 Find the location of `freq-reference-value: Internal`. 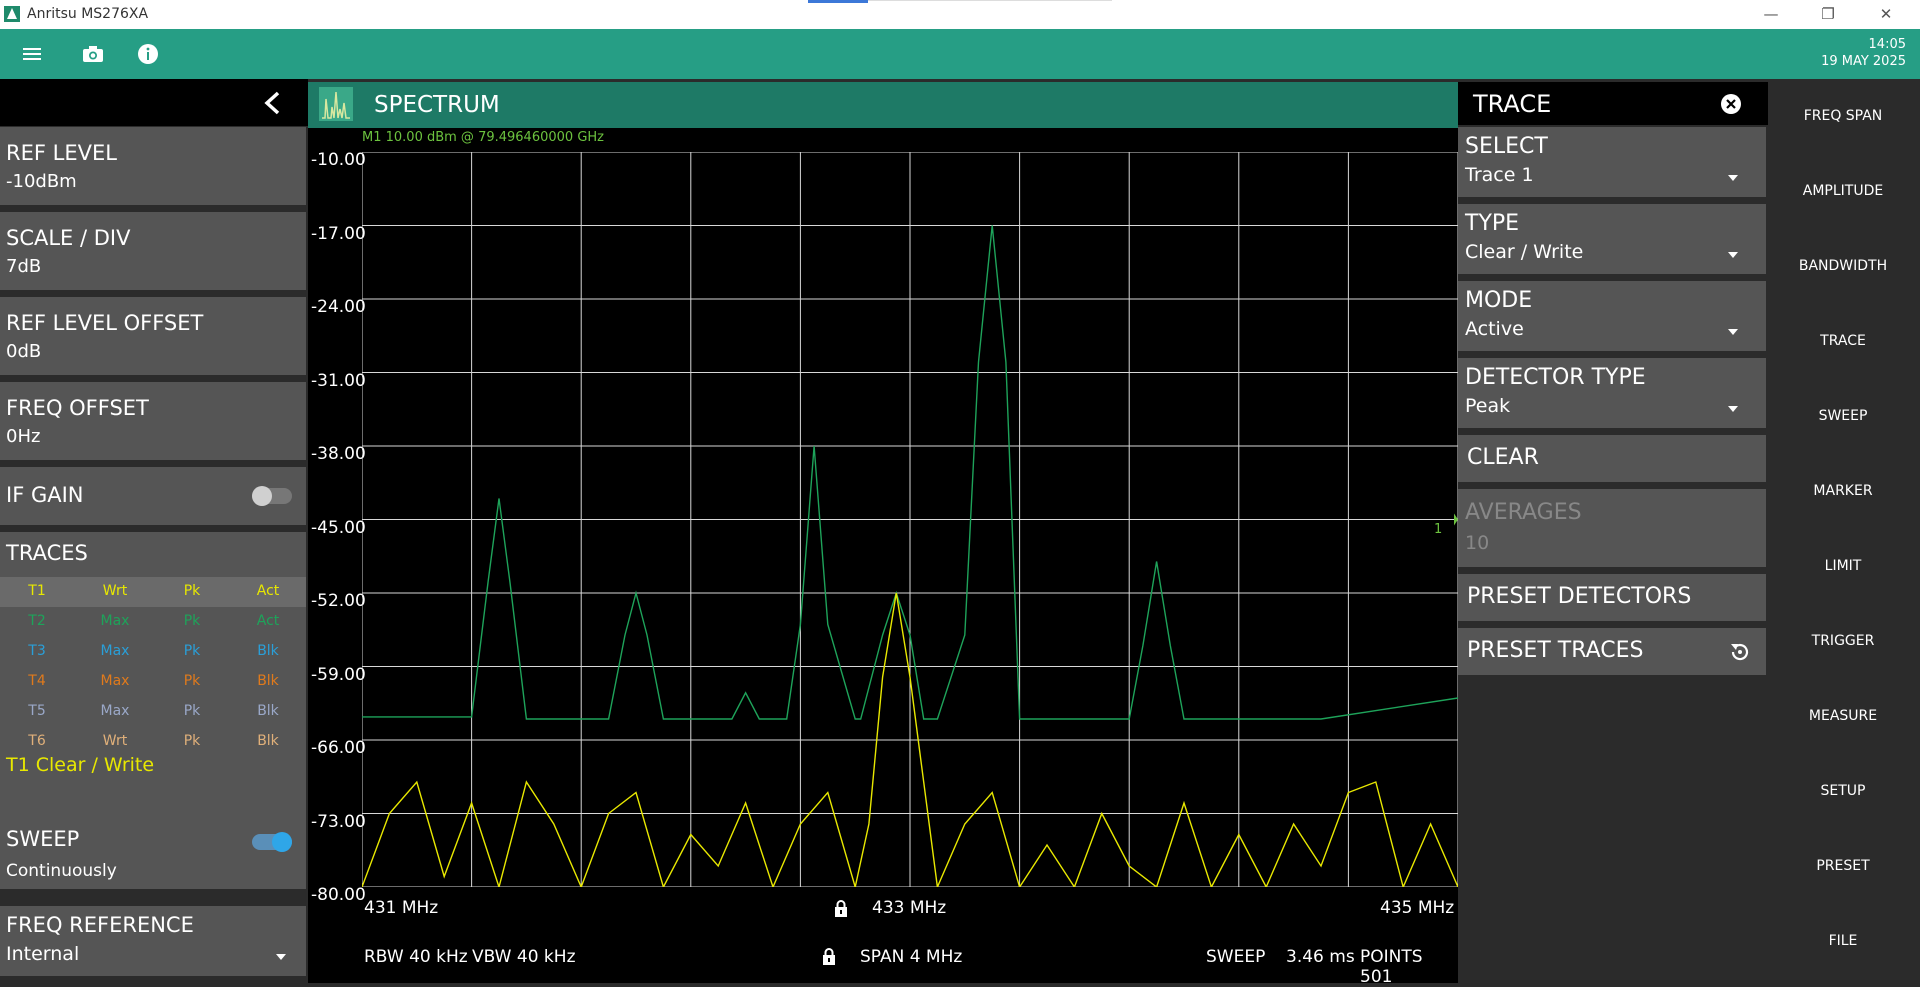

freq-reference-value: Internal is located at coordinates (43, 954).